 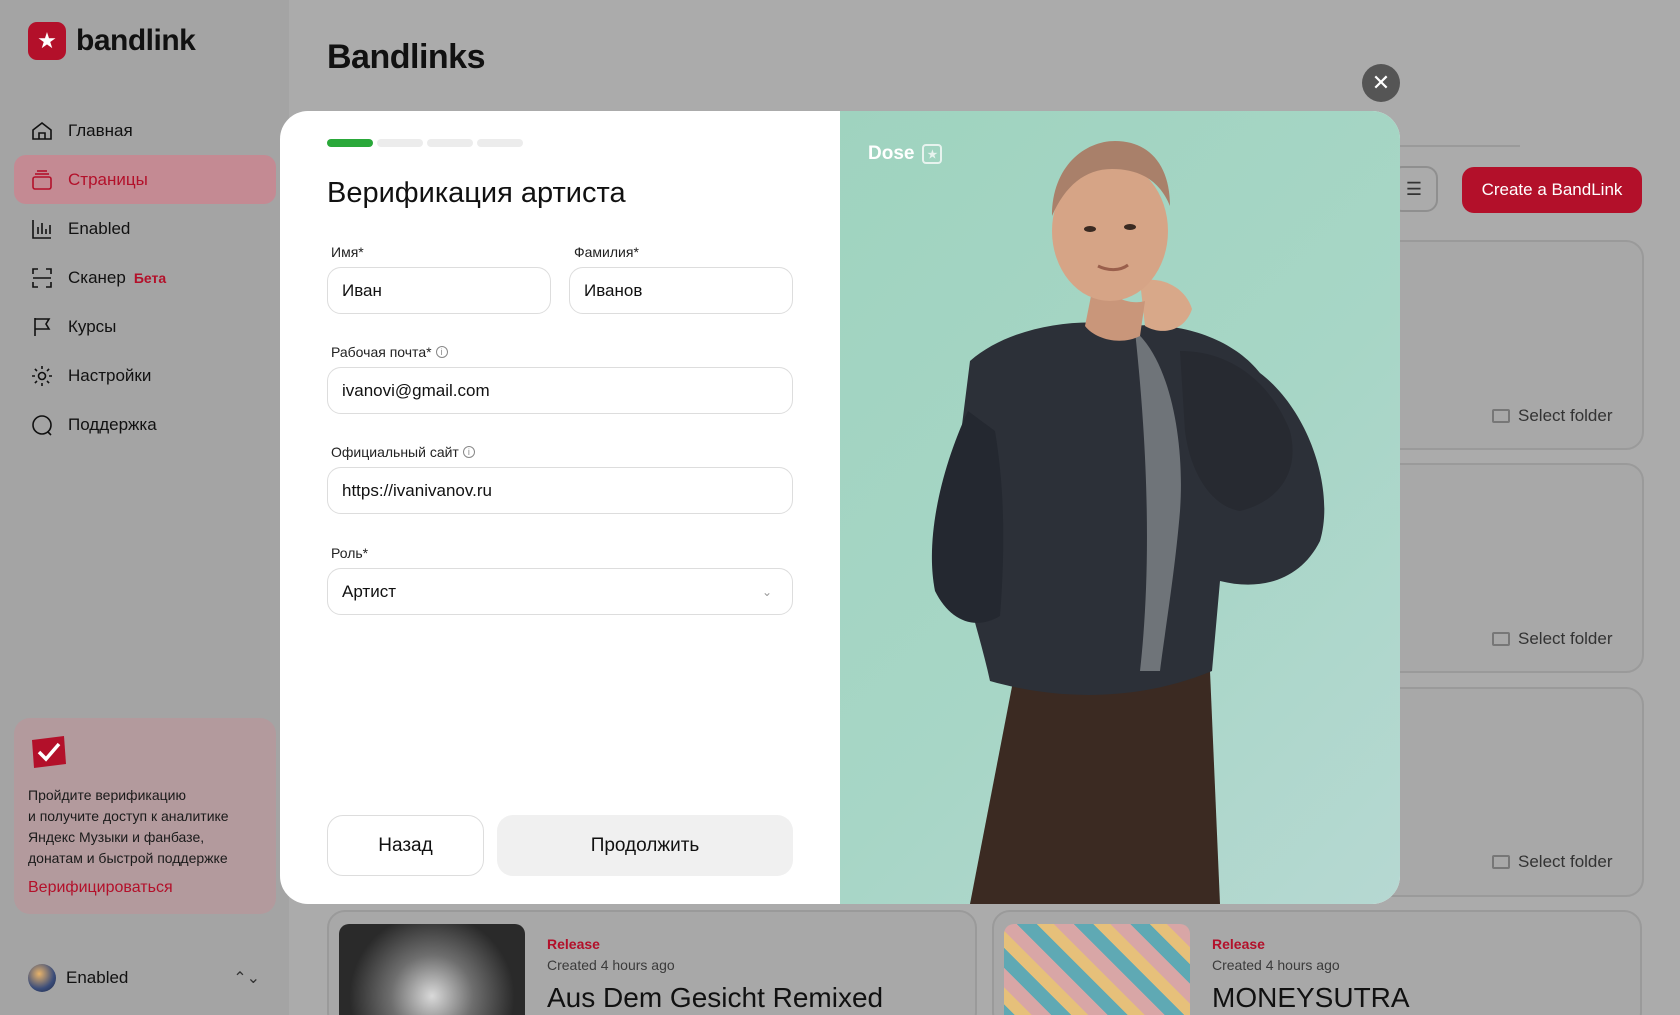 I want to click on first-name-label-text: Имя*, so click(x=347, y=252).